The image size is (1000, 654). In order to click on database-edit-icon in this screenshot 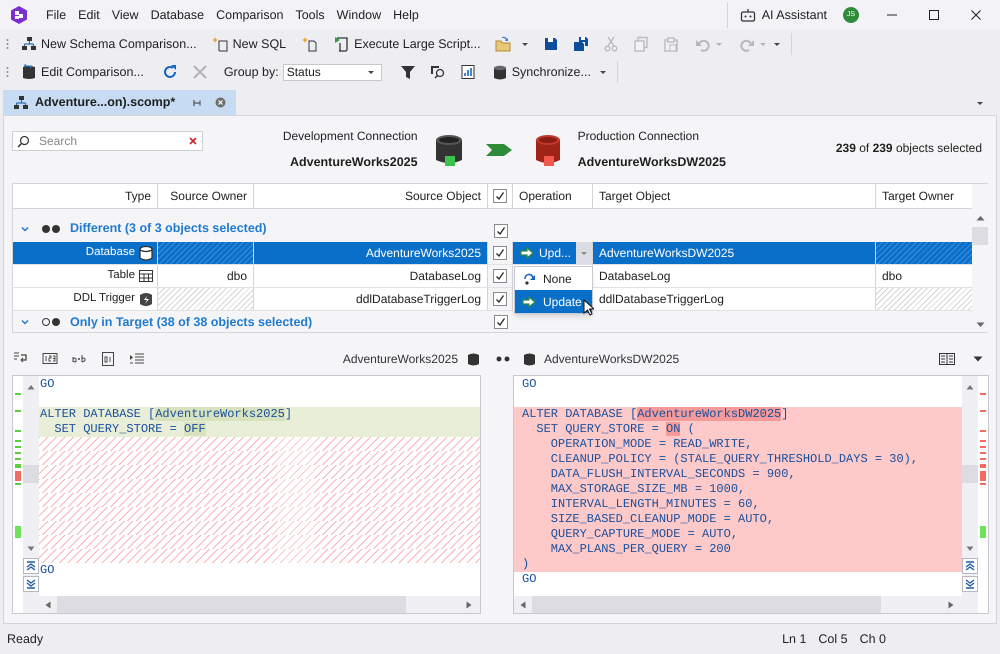, I will do `click(29, 72)`.